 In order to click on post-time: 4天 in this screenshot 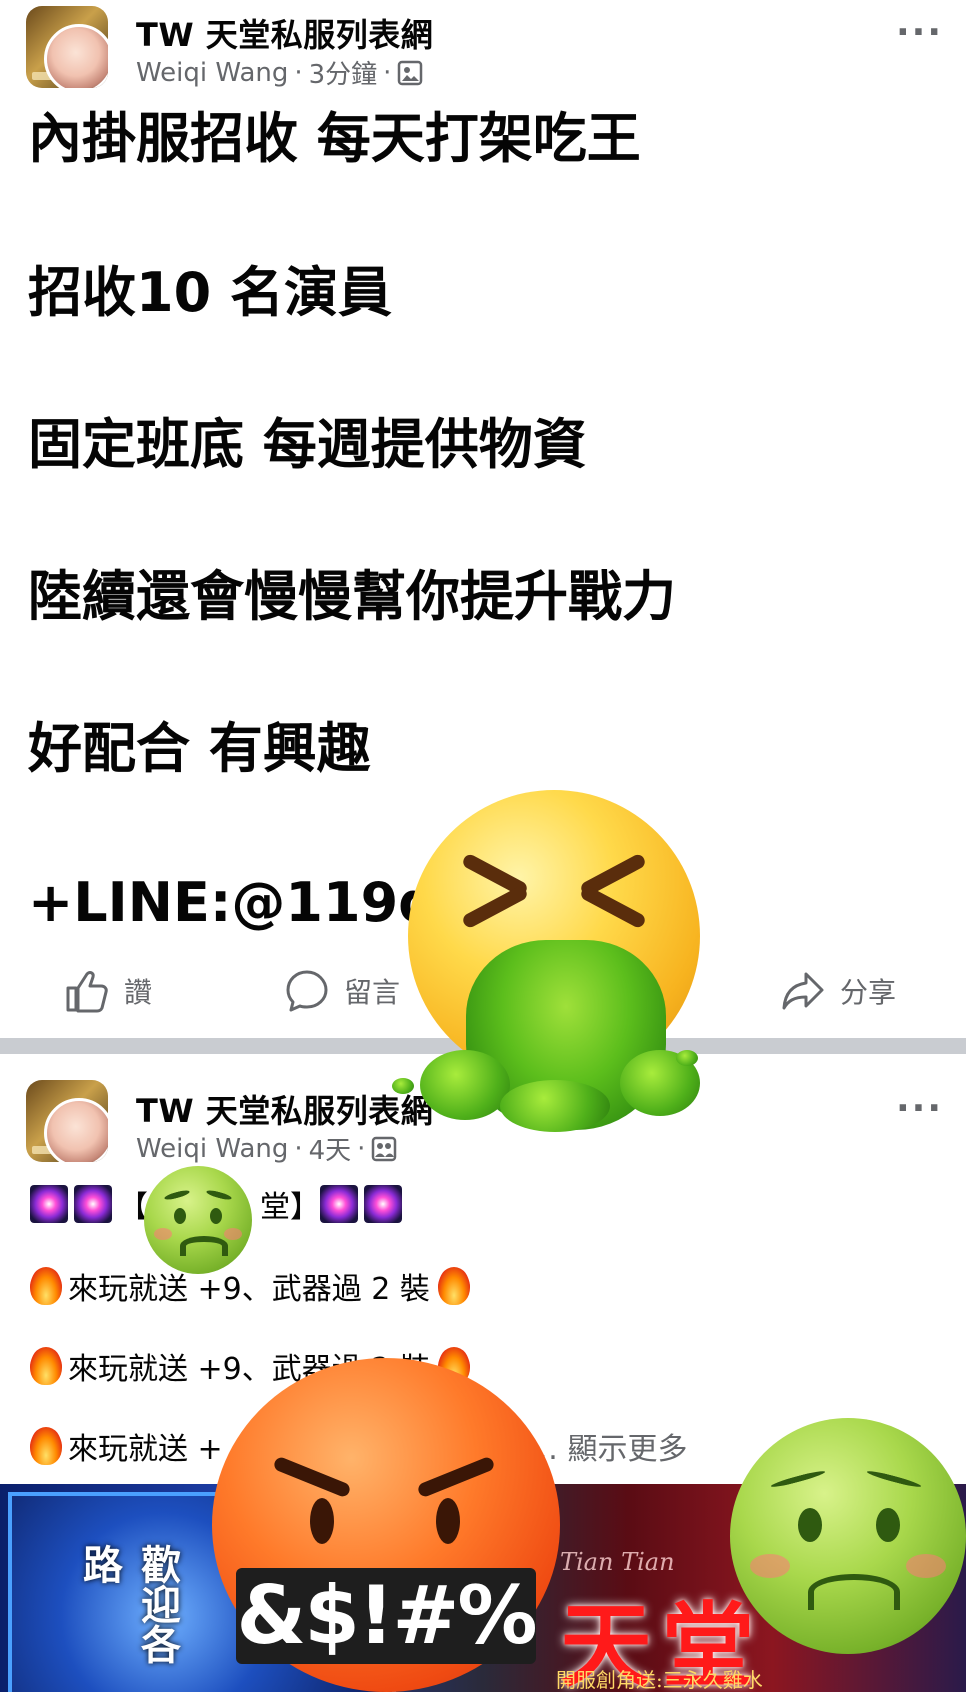, I will do `click(330, 1148)`.